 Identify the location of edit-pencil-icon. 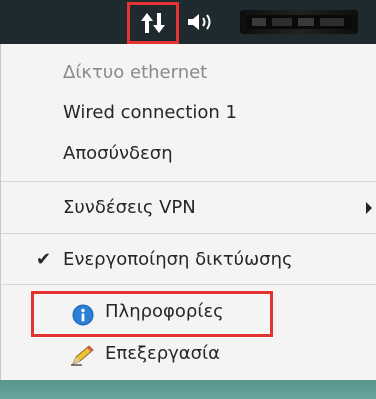
(82, 355).